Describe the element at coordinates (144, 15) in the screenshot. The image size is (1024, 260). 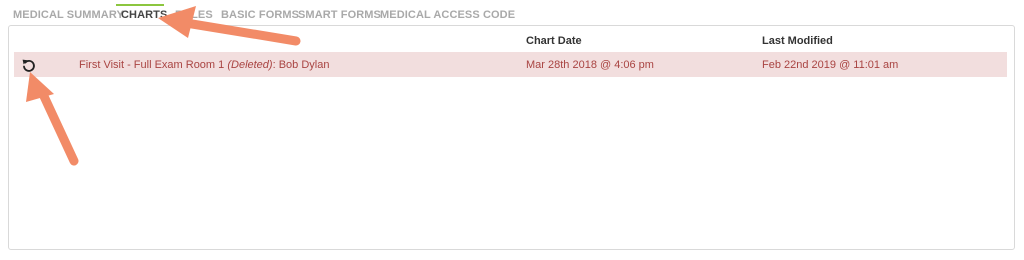
I see `tab-charts: CHARTS` at that location.